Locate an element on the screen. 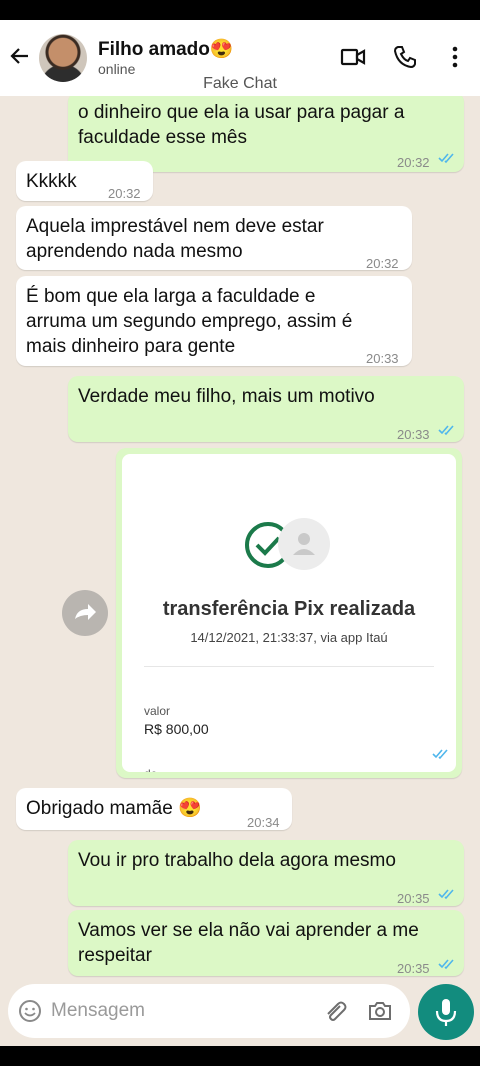  pix-valor: R$ 800,00 is located at coordinates (176, 729).